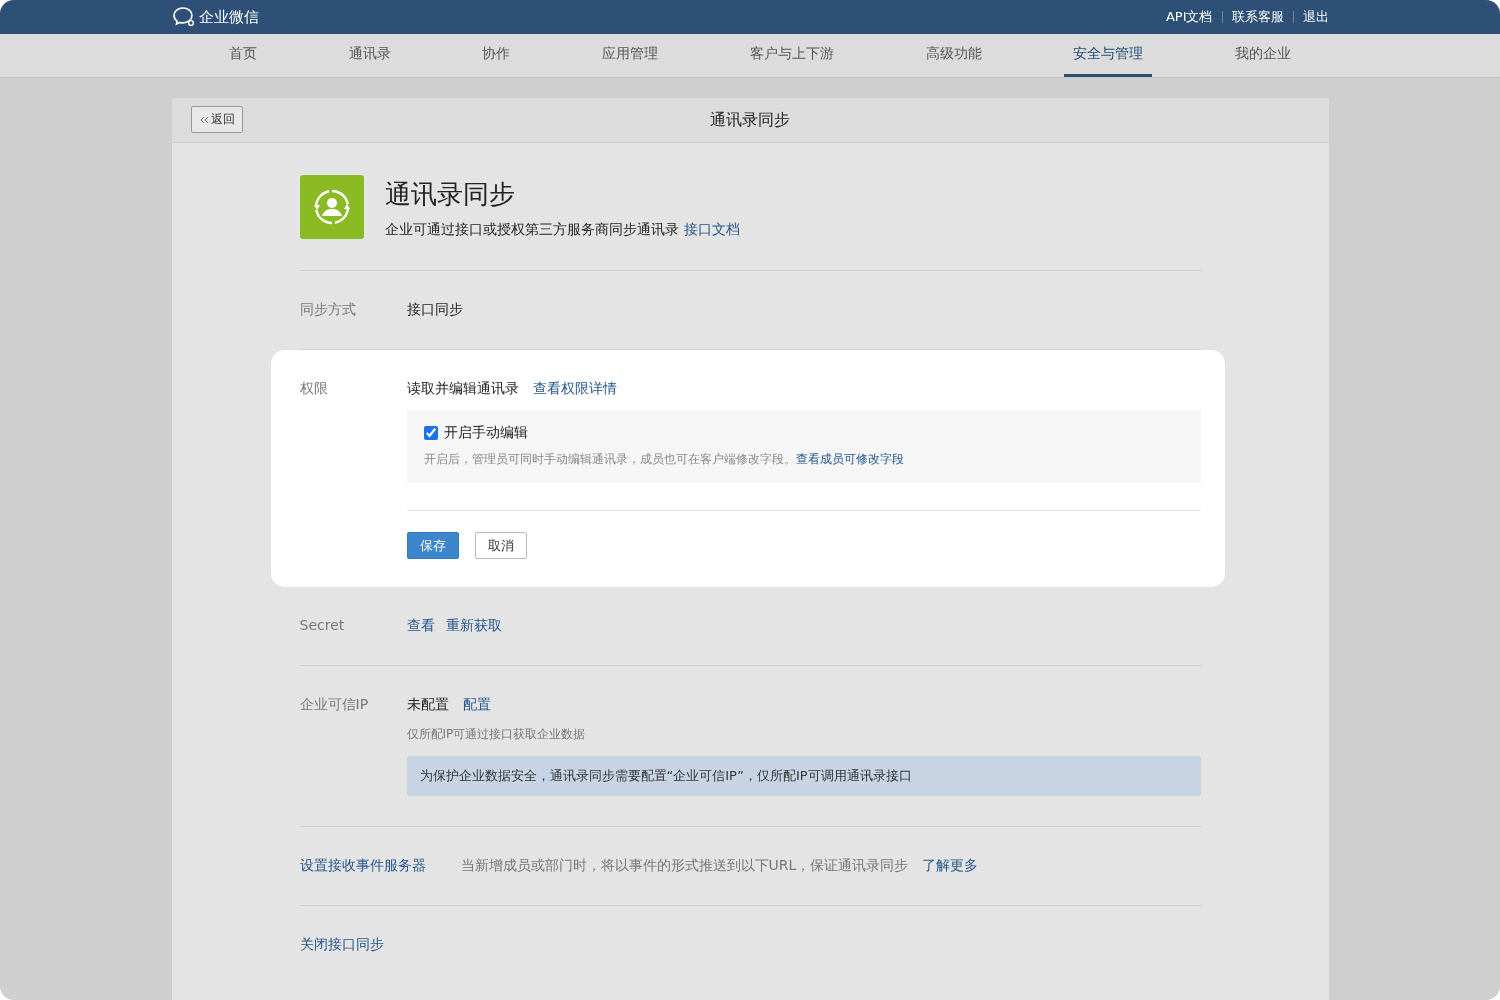 The width and height of the screenshot is (1500, 1000). I want to click on back-button: 返回, so click(216, 119).